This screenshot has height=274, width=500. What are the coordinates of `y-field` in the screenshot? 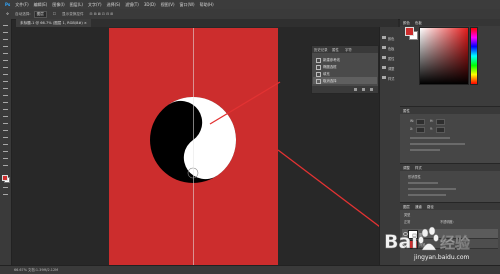 It's located at (440, 130).